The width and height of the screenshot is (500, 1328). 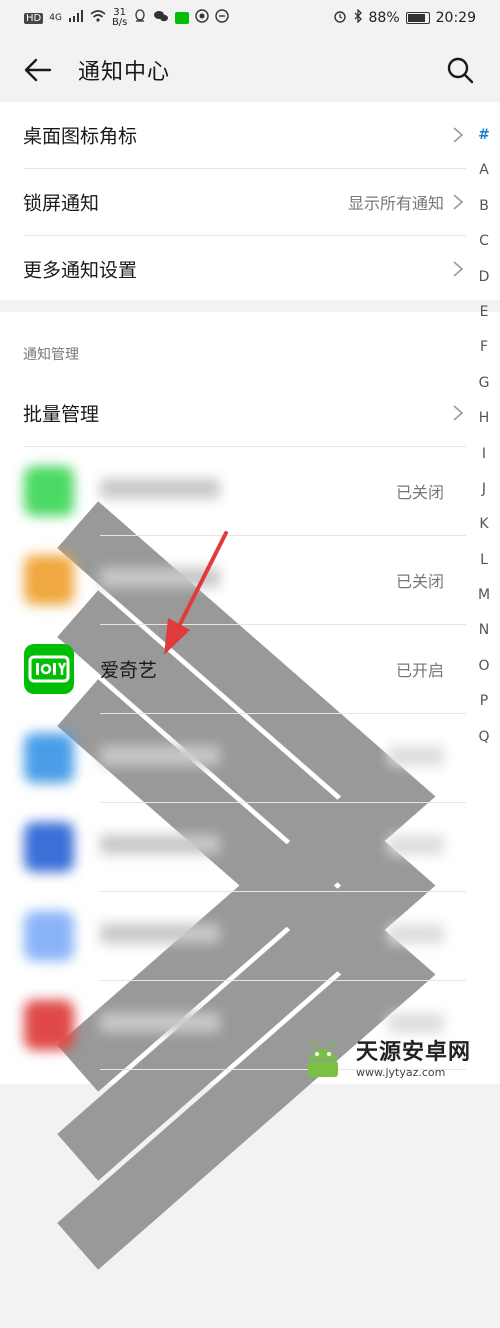 What do you see at coordinates (484, 277) in the screenshot?
I see `index-letter: D` at bounding box center [484, 277].